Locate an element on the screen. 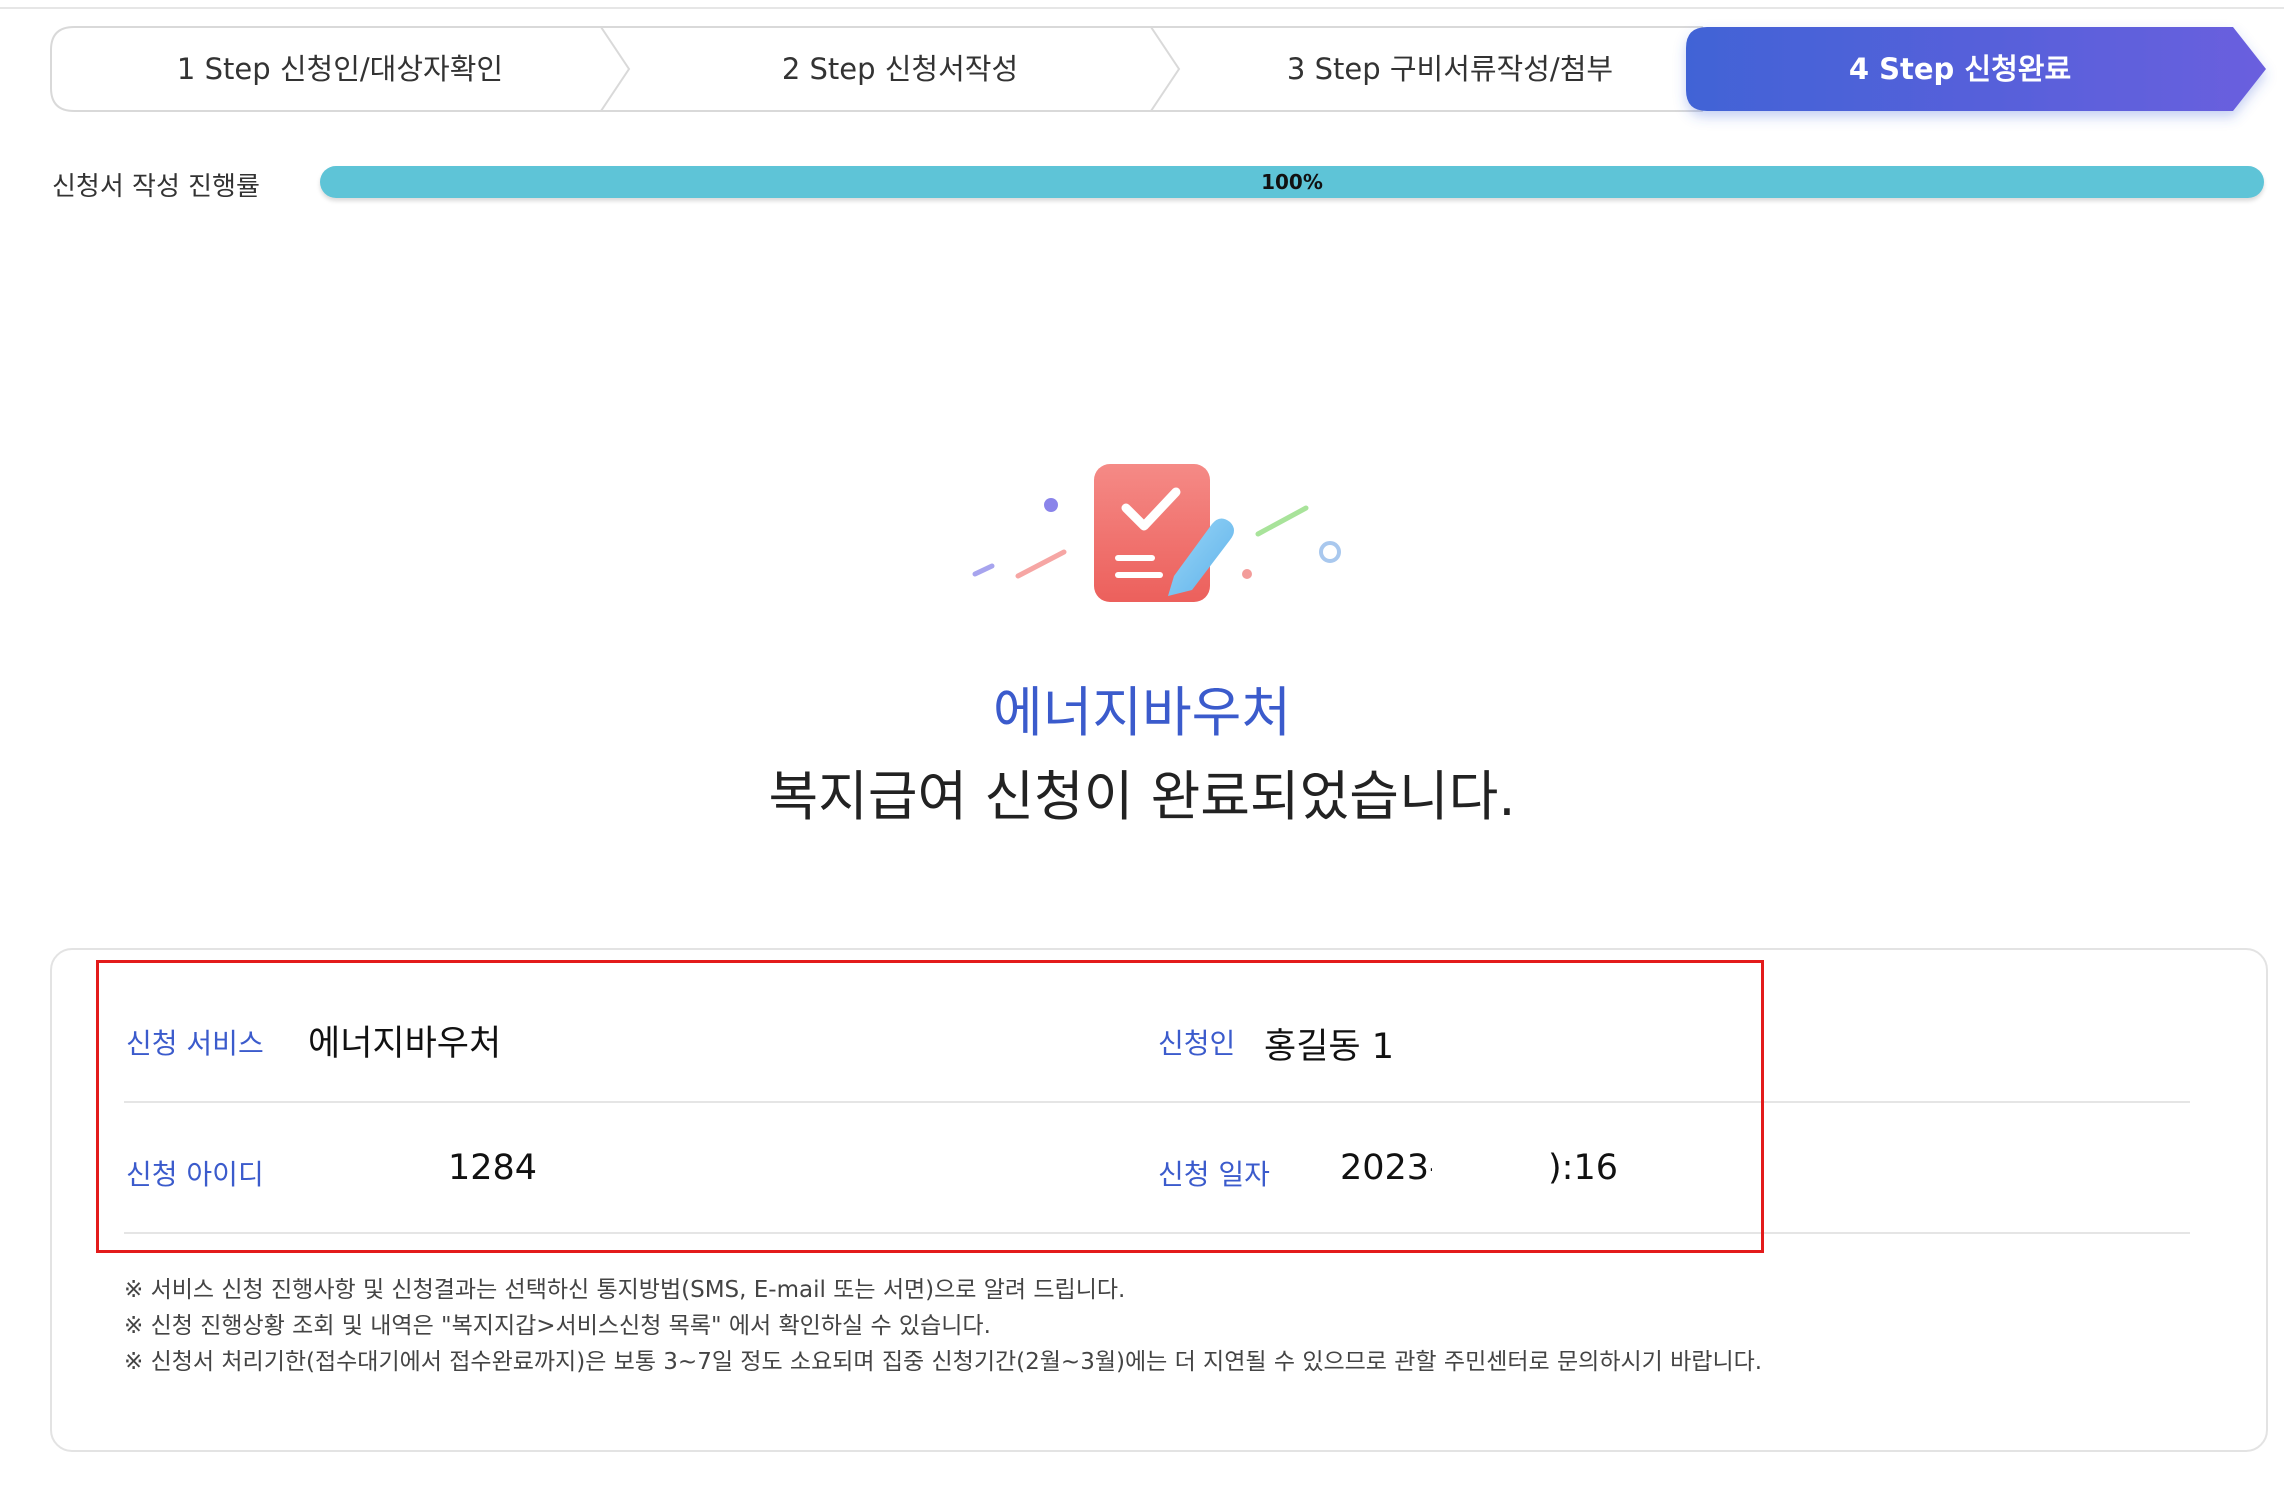 The image size is (2284, 1495). step-4-label: 4 Step 신청완료 is located at coordinates (1960, 69).